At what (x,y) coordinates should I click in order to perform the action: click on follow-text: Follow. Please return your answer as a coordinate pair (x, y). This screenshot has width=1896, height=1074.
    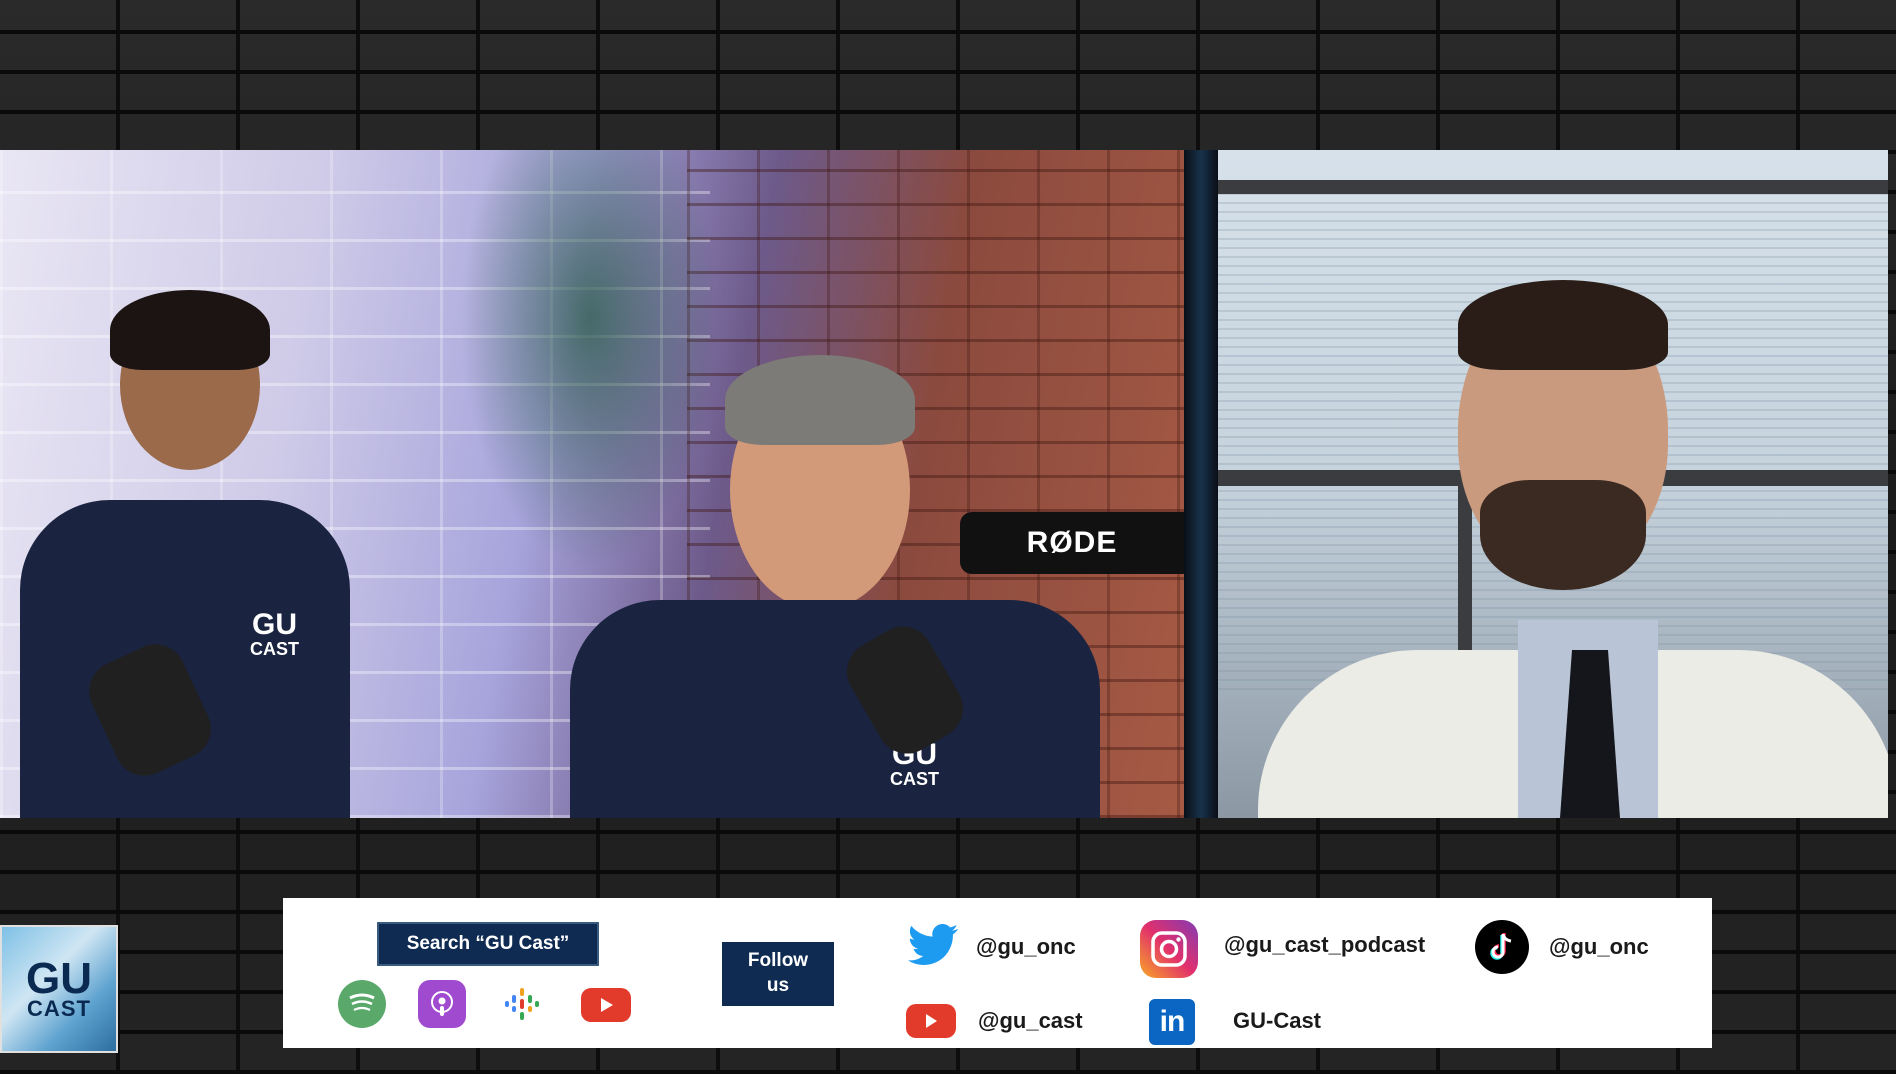
    Looking at the image, I should click on (778, 961).